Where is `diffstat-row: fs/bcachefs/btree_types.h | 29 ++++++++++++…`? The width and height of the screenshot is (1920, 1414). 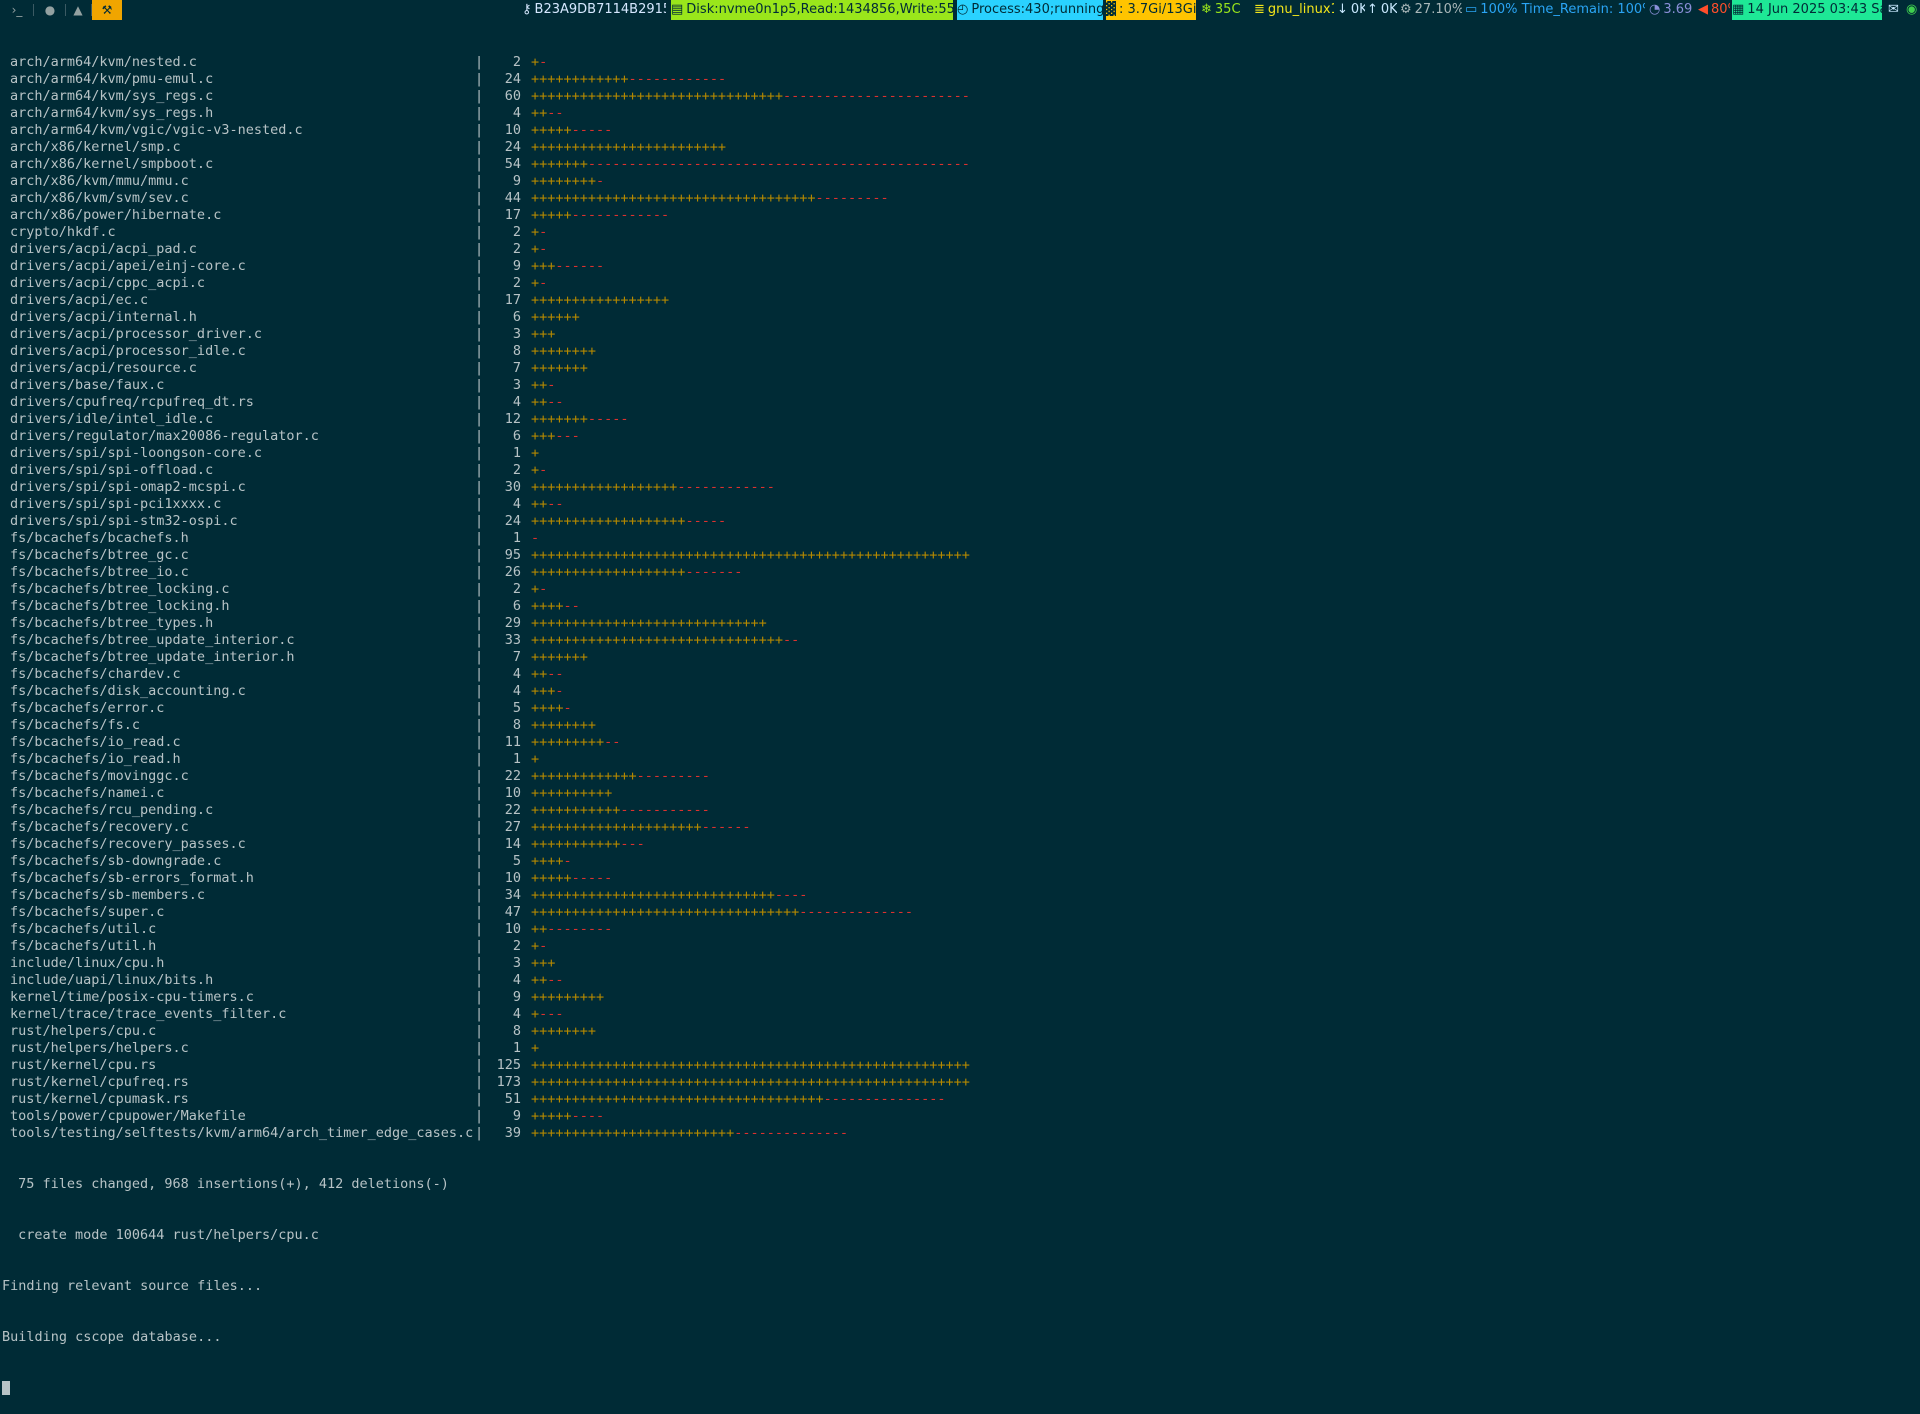 diffstat-row: fs/bcachefs/btree_types.h | 29 ++++++++++++… is located at coordinates (962, 623).